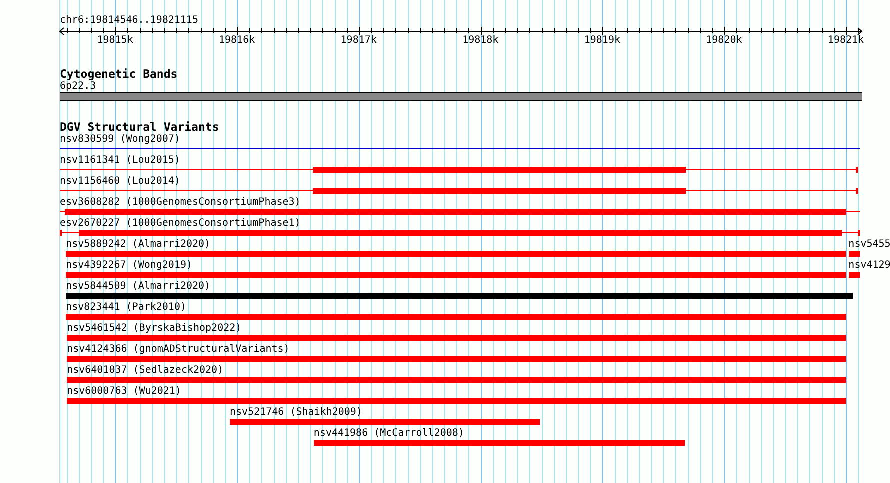  What do you see at coordinates (140, 127) in the screenshot?
I see `track-title: DGV Structural Variants` at bounding box center [140, 127].